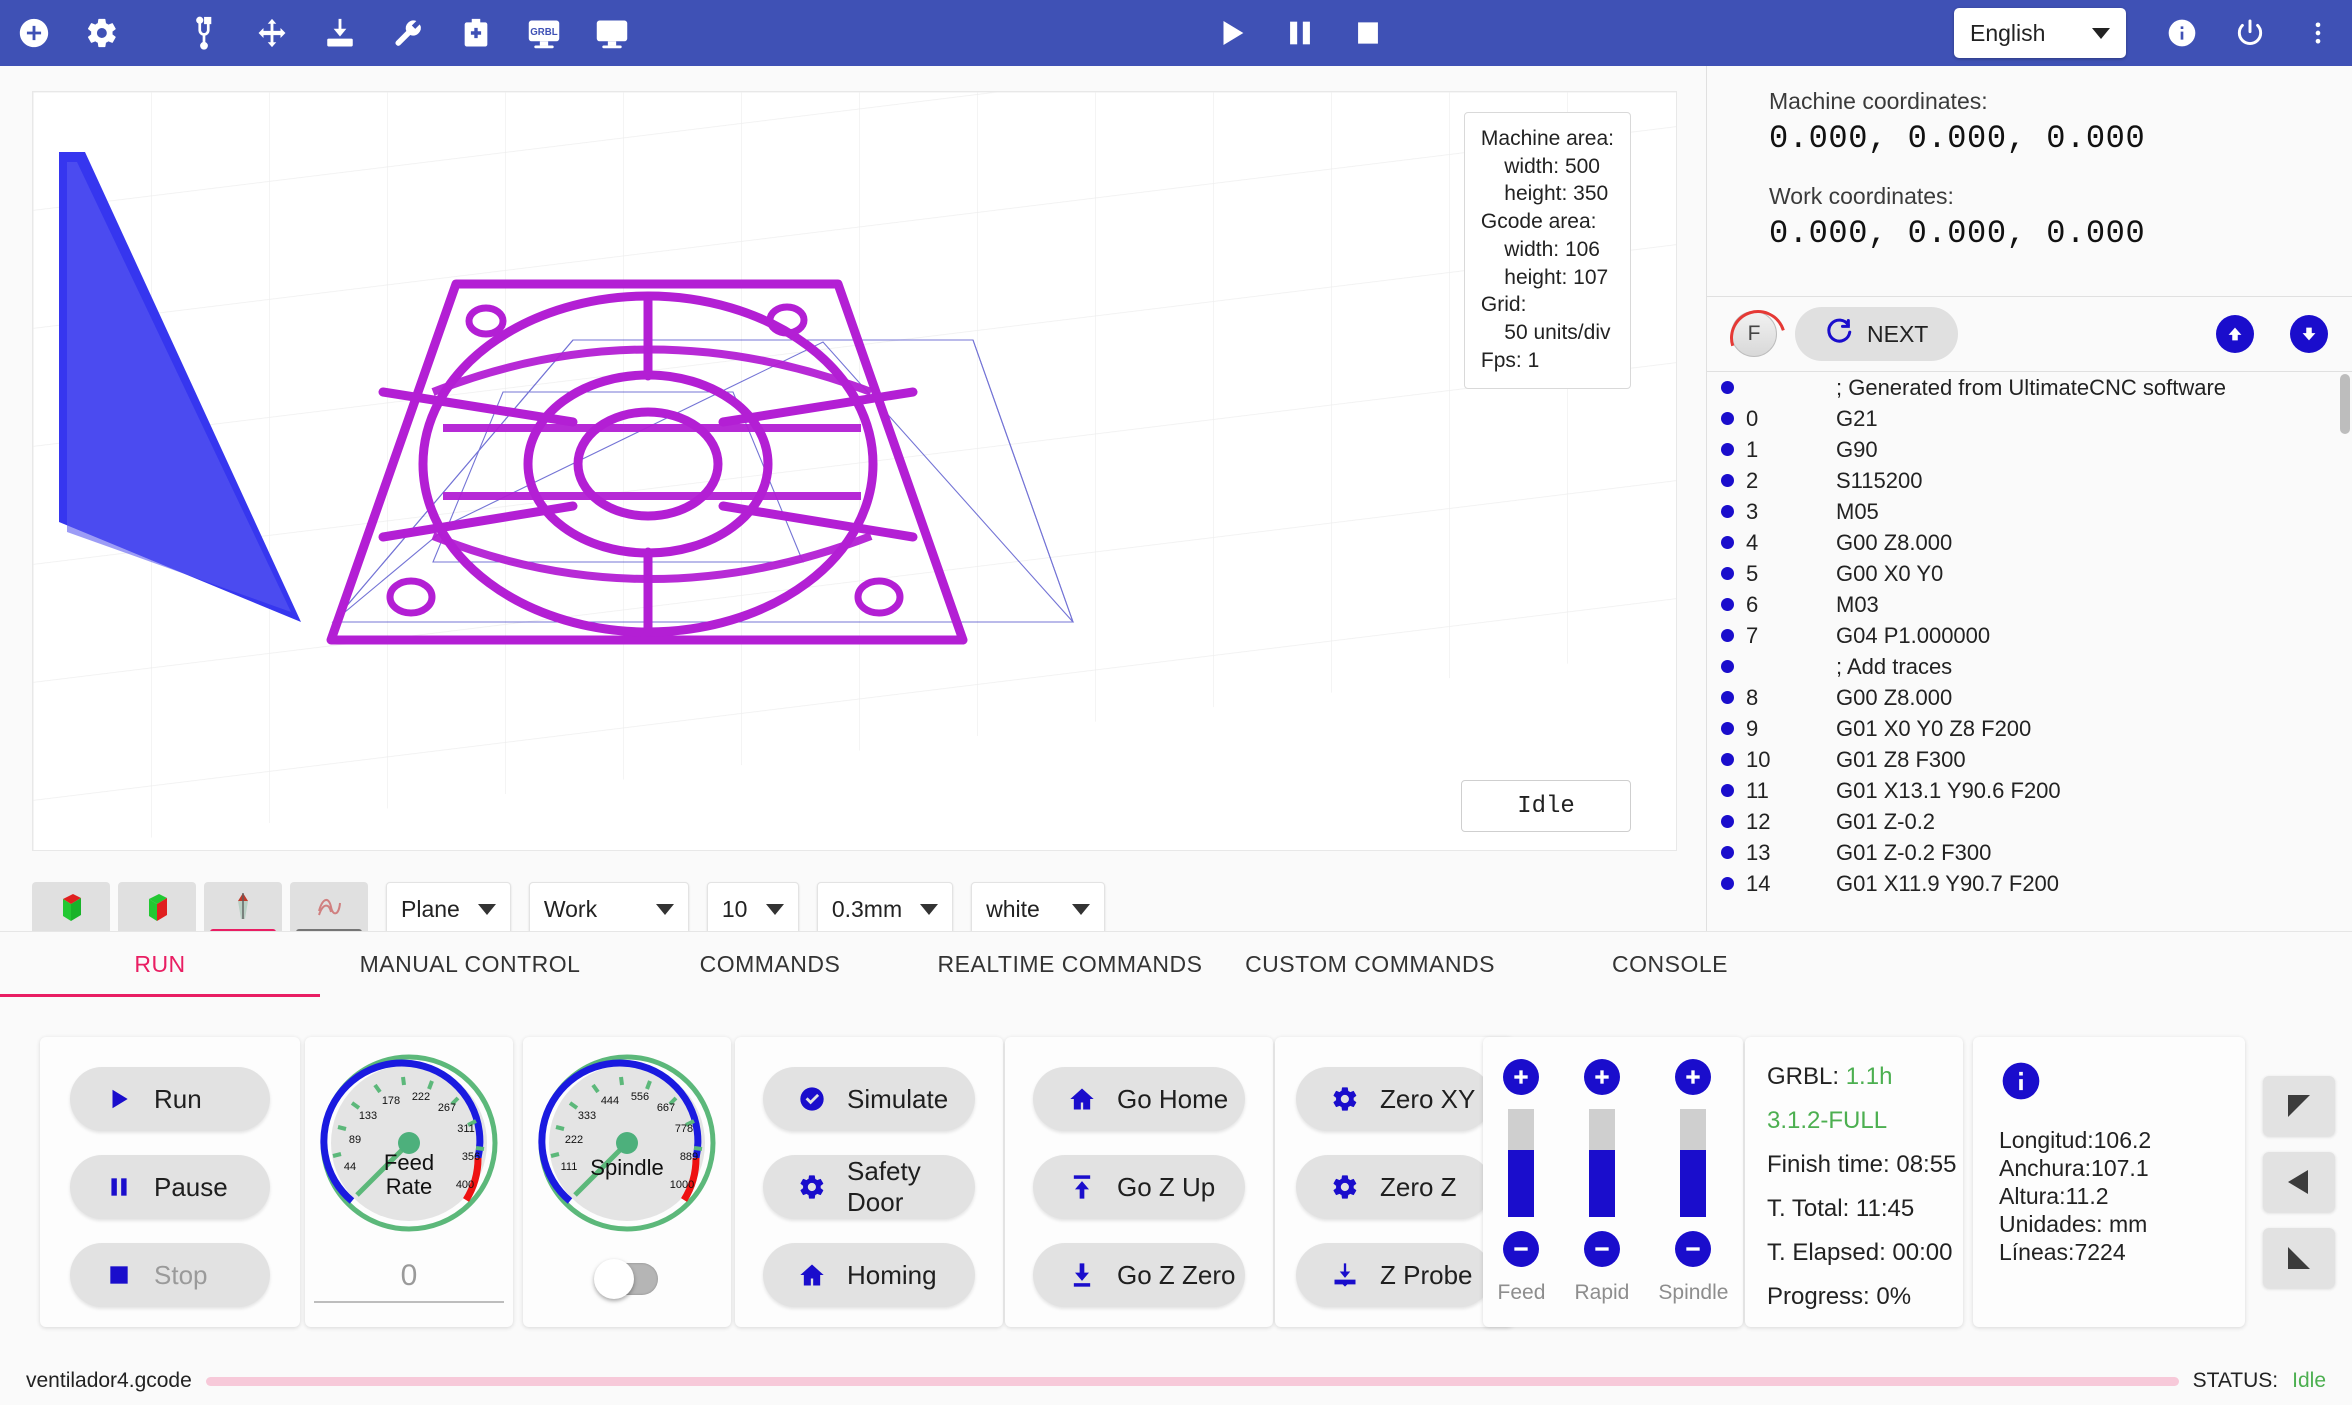 This screenshot has height=1405, width=2352. I want to click on gcode-line-row: 8 G00 Z8.000, so click(2029, 697).